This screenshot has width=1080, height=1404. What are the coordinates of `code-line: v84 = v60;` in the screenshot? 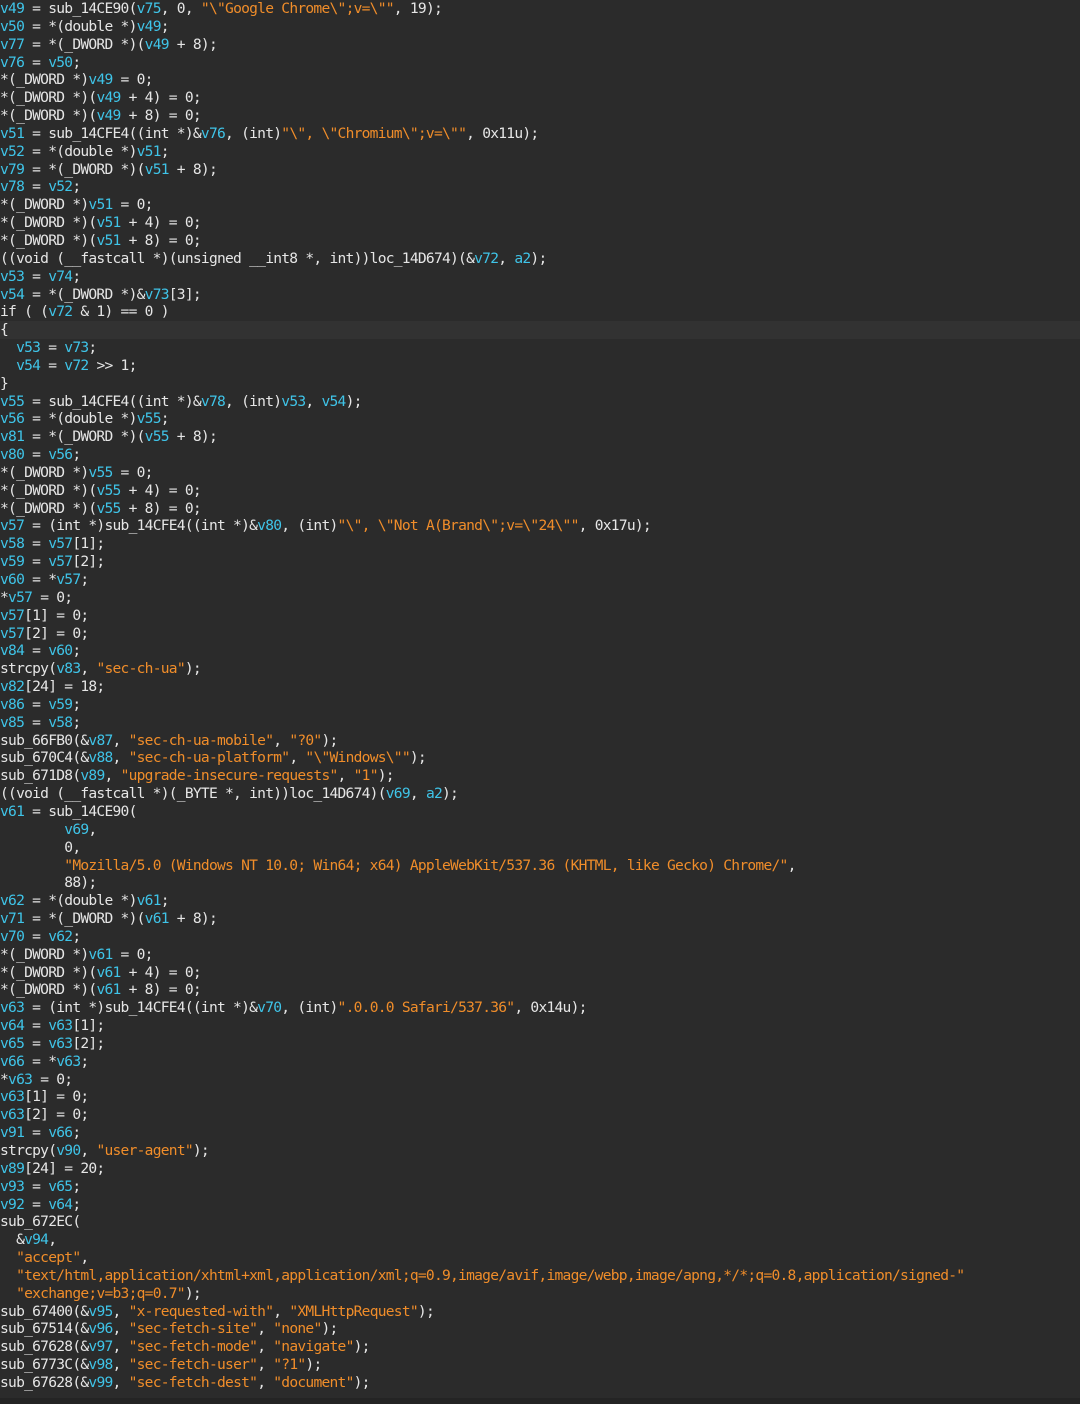 It's located at (540, 651).